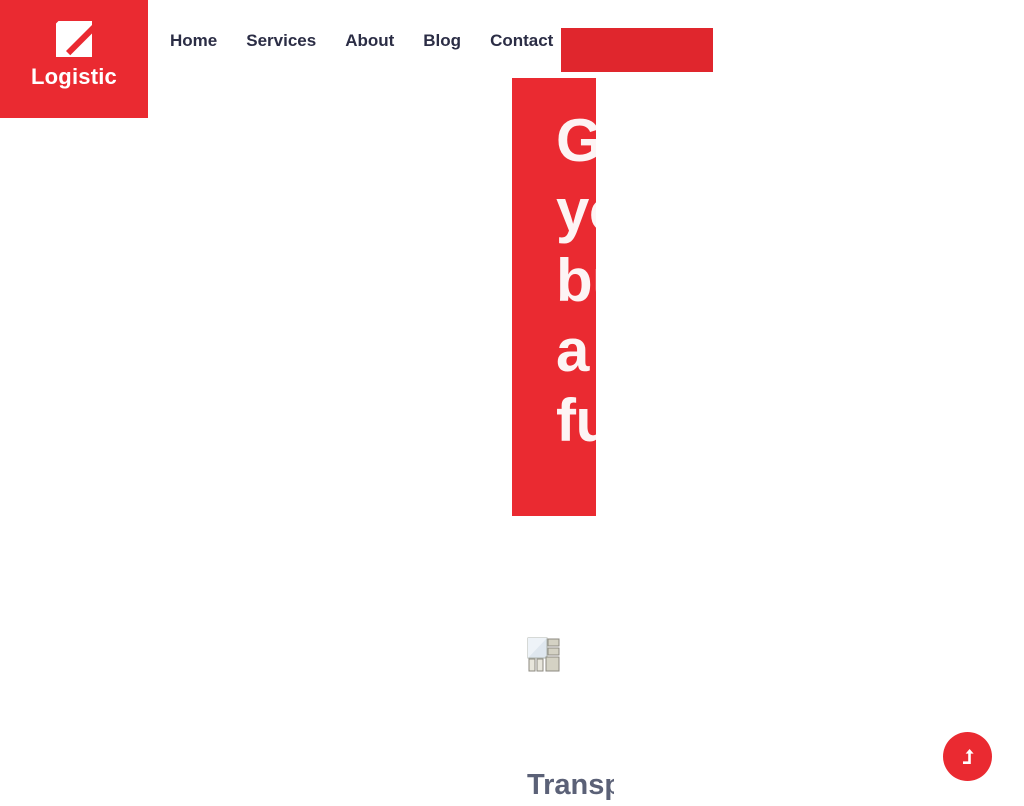 The width and height of the screenshot is (1024, 806). Describe the element at coordinates (576, 280) in the screenshot. I see `hero-heading: Get your business a future` at that location.